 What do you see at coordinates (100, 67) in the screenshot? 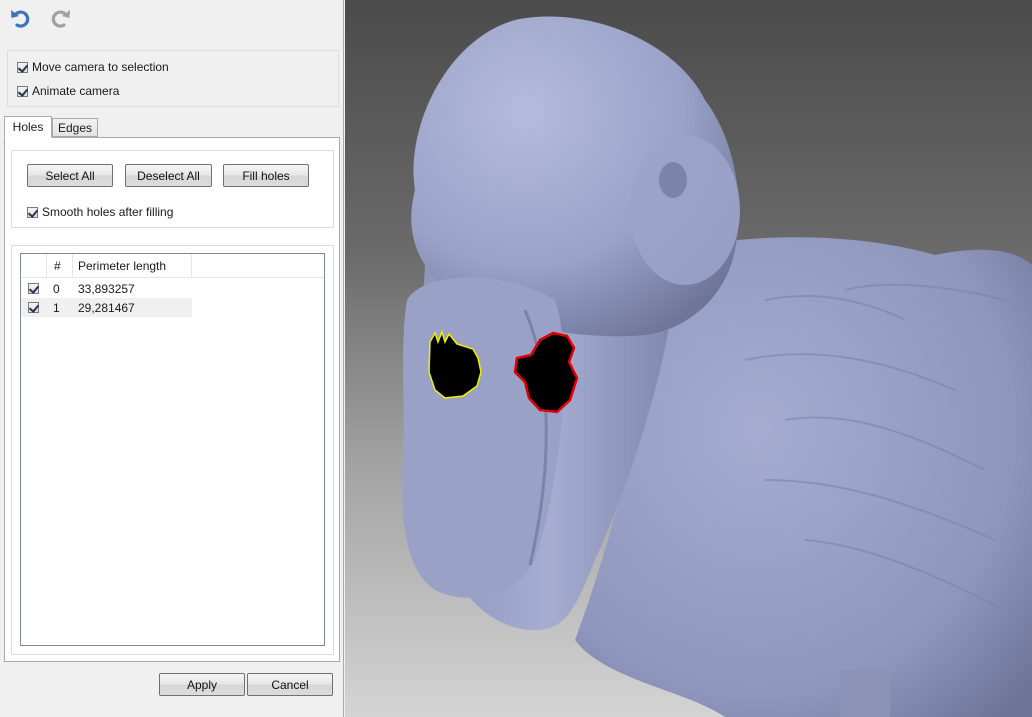
I see `move-camera-label: Move camera to selection` at bounding box center [100, 67].